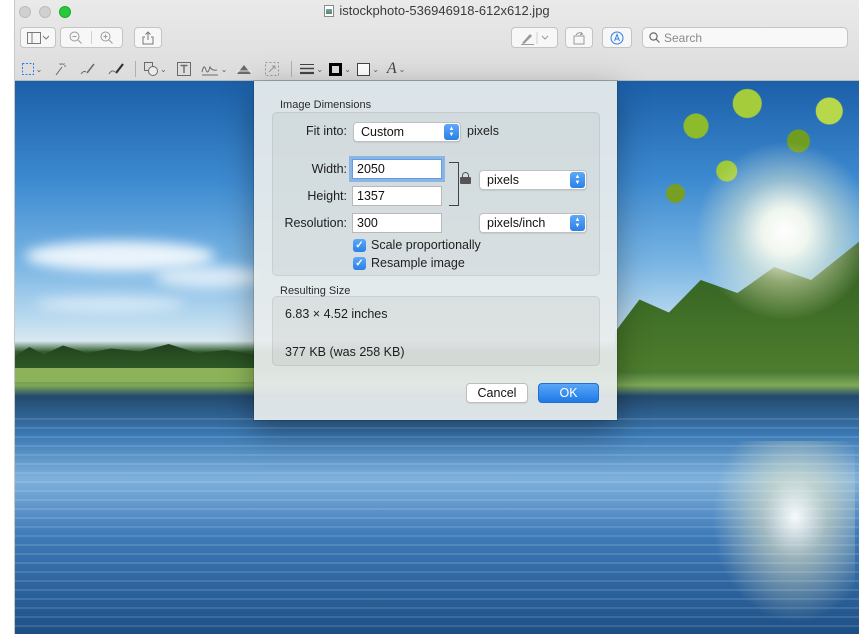  What do you see at coordinates (25, 12) in the screenshot?
I see `close-window-button` at bounding box center [25, 12].